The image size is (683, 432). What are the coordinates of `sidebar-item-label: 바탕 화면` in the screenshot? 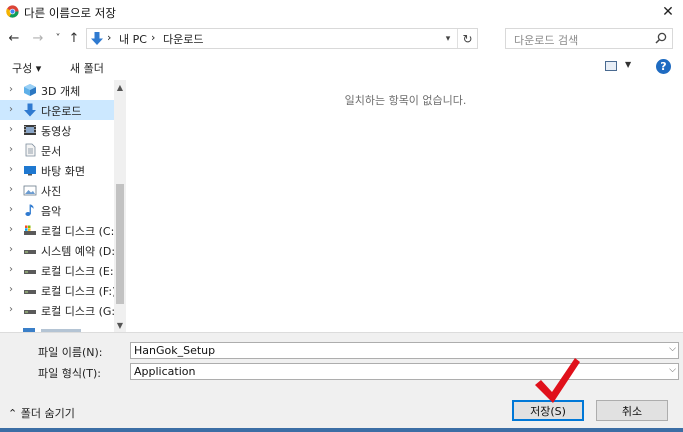 It's located at (63, 171).